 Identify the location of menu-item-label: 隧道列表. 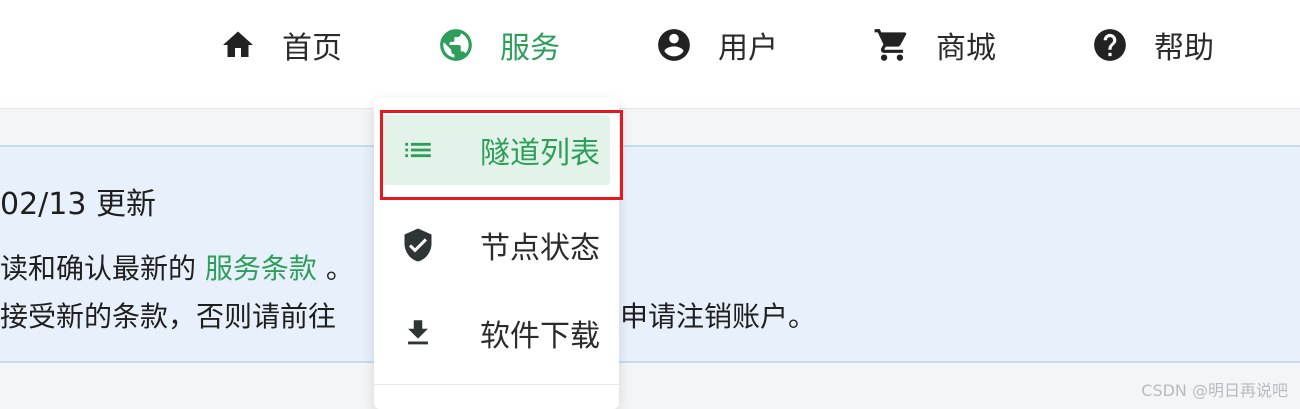
(540, 153).